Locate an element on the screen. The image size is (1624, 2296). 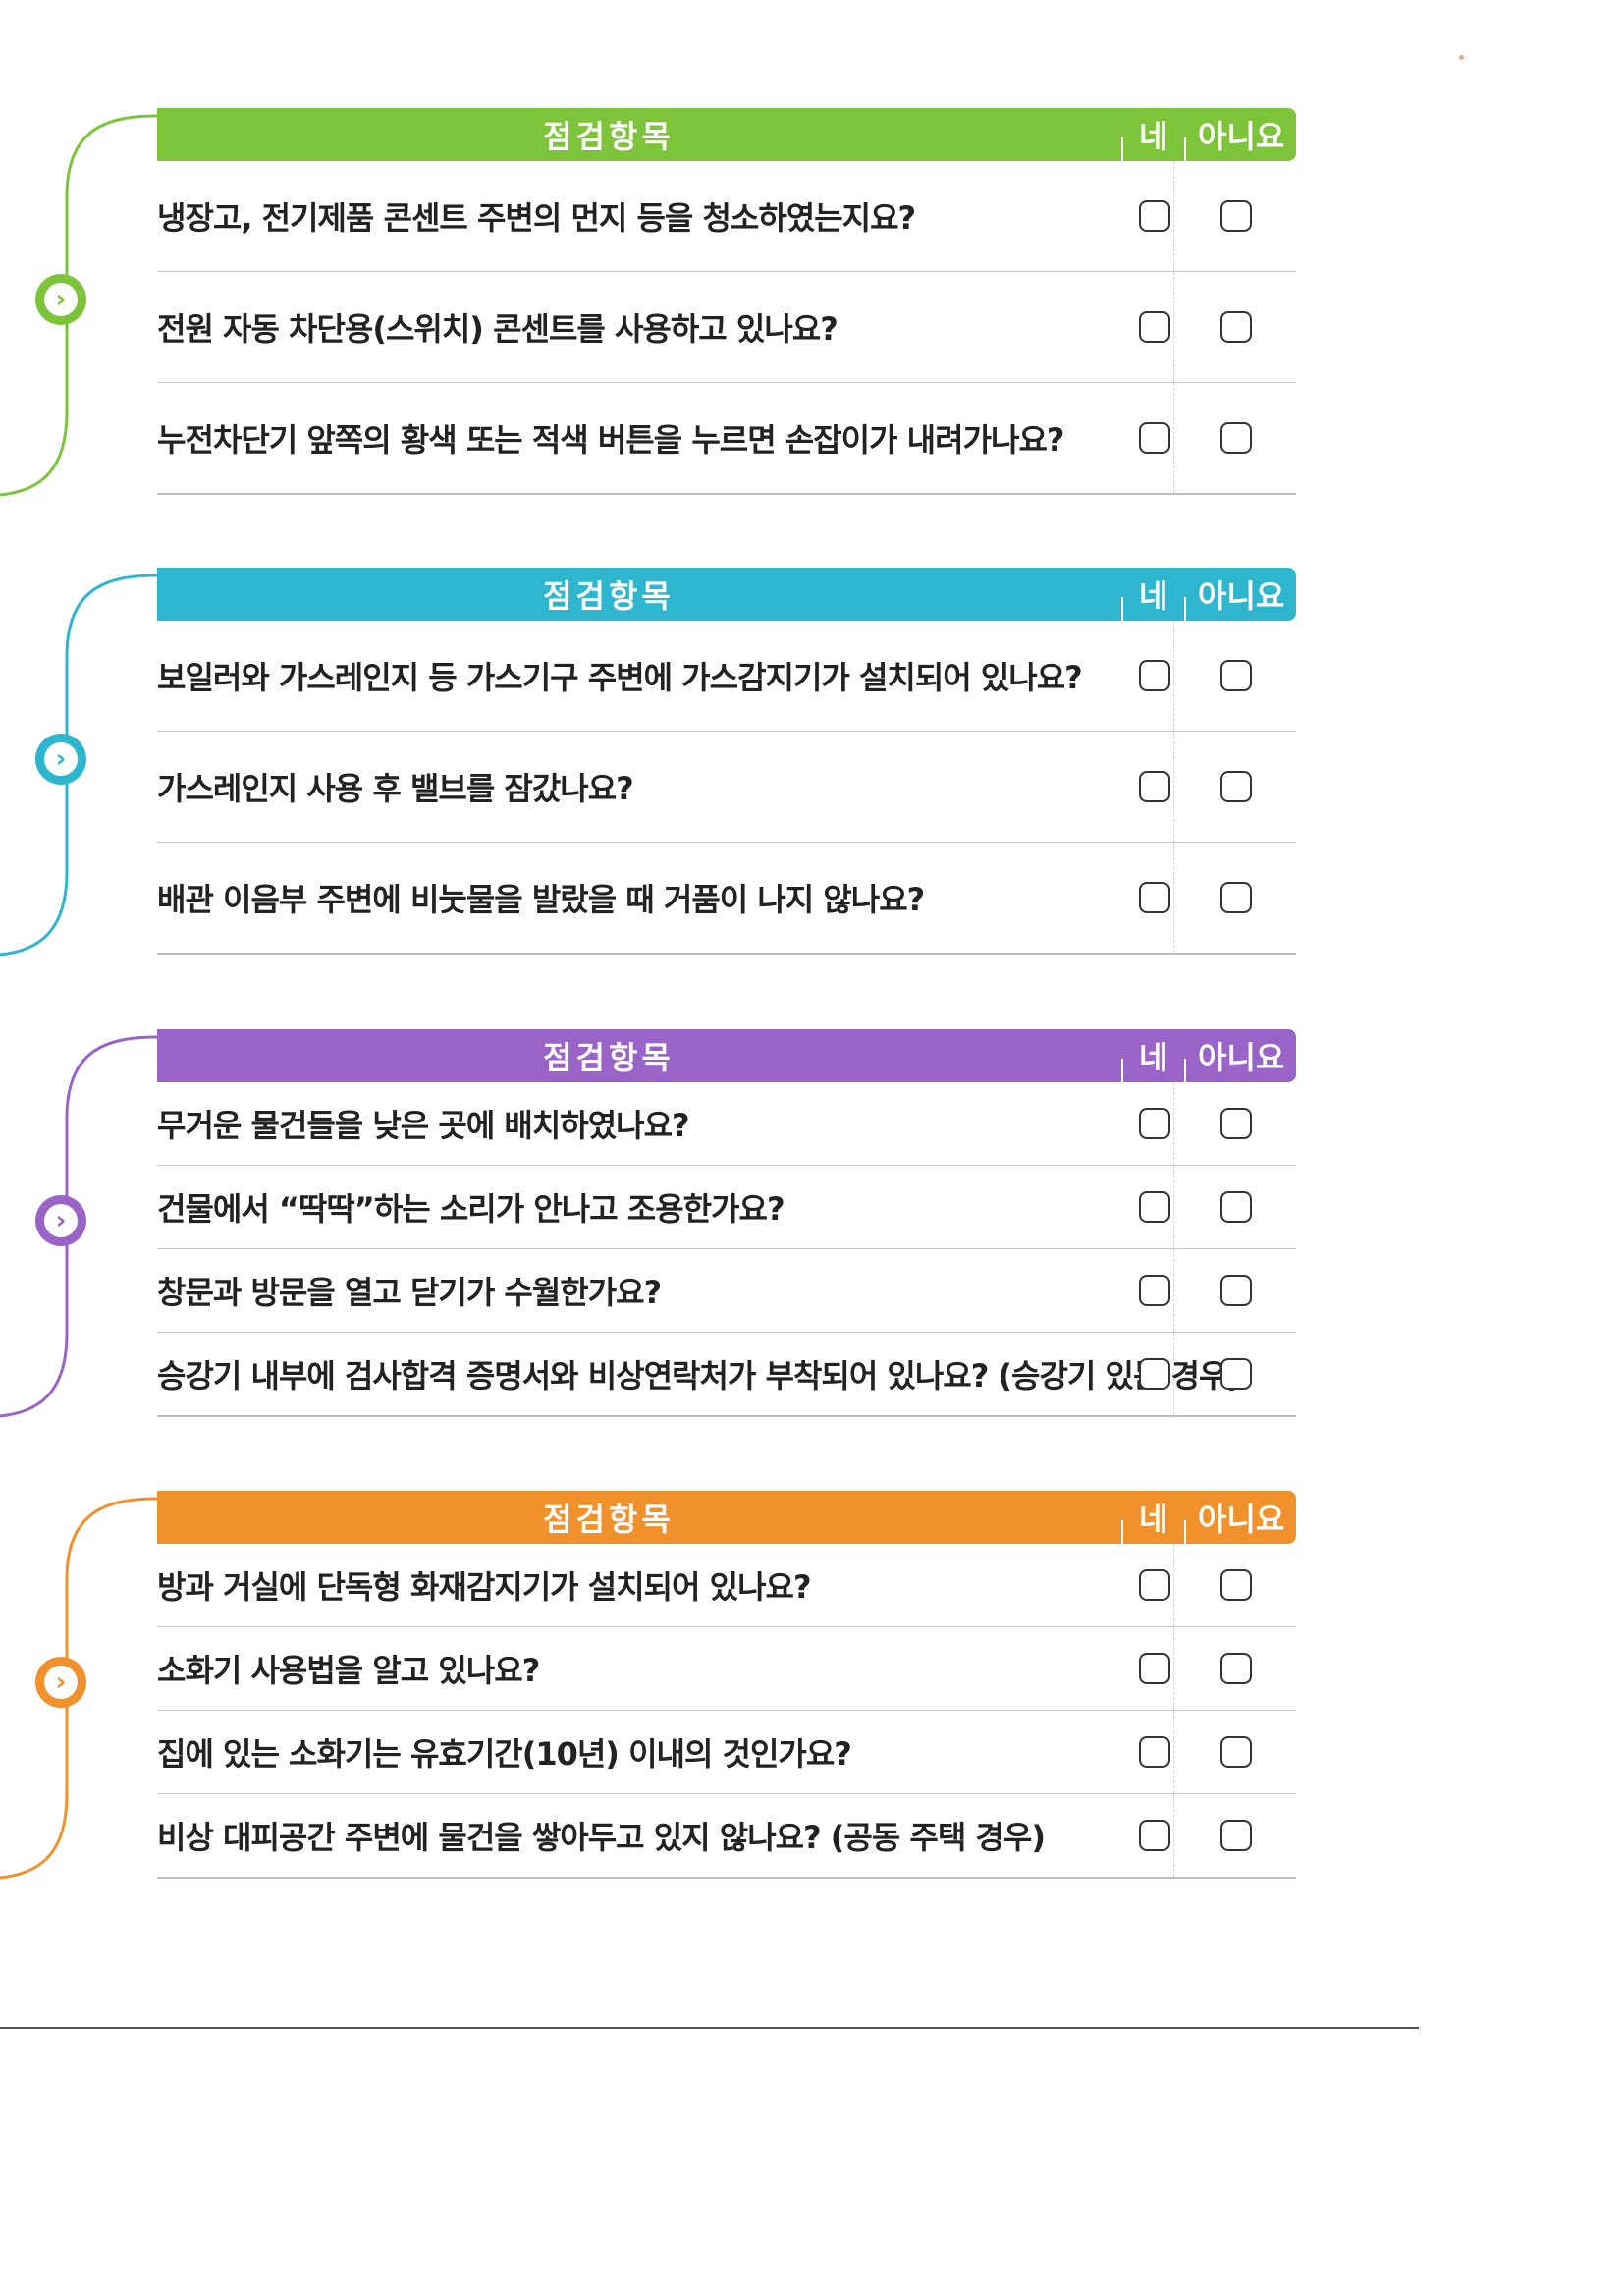
scan-speck is located at coordinates (1461, 57).